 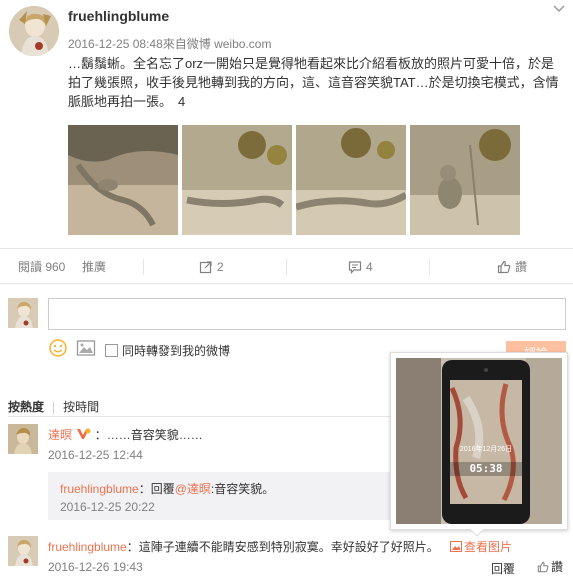 I want to click on comment-count: 4, so click(x=369, y=267).